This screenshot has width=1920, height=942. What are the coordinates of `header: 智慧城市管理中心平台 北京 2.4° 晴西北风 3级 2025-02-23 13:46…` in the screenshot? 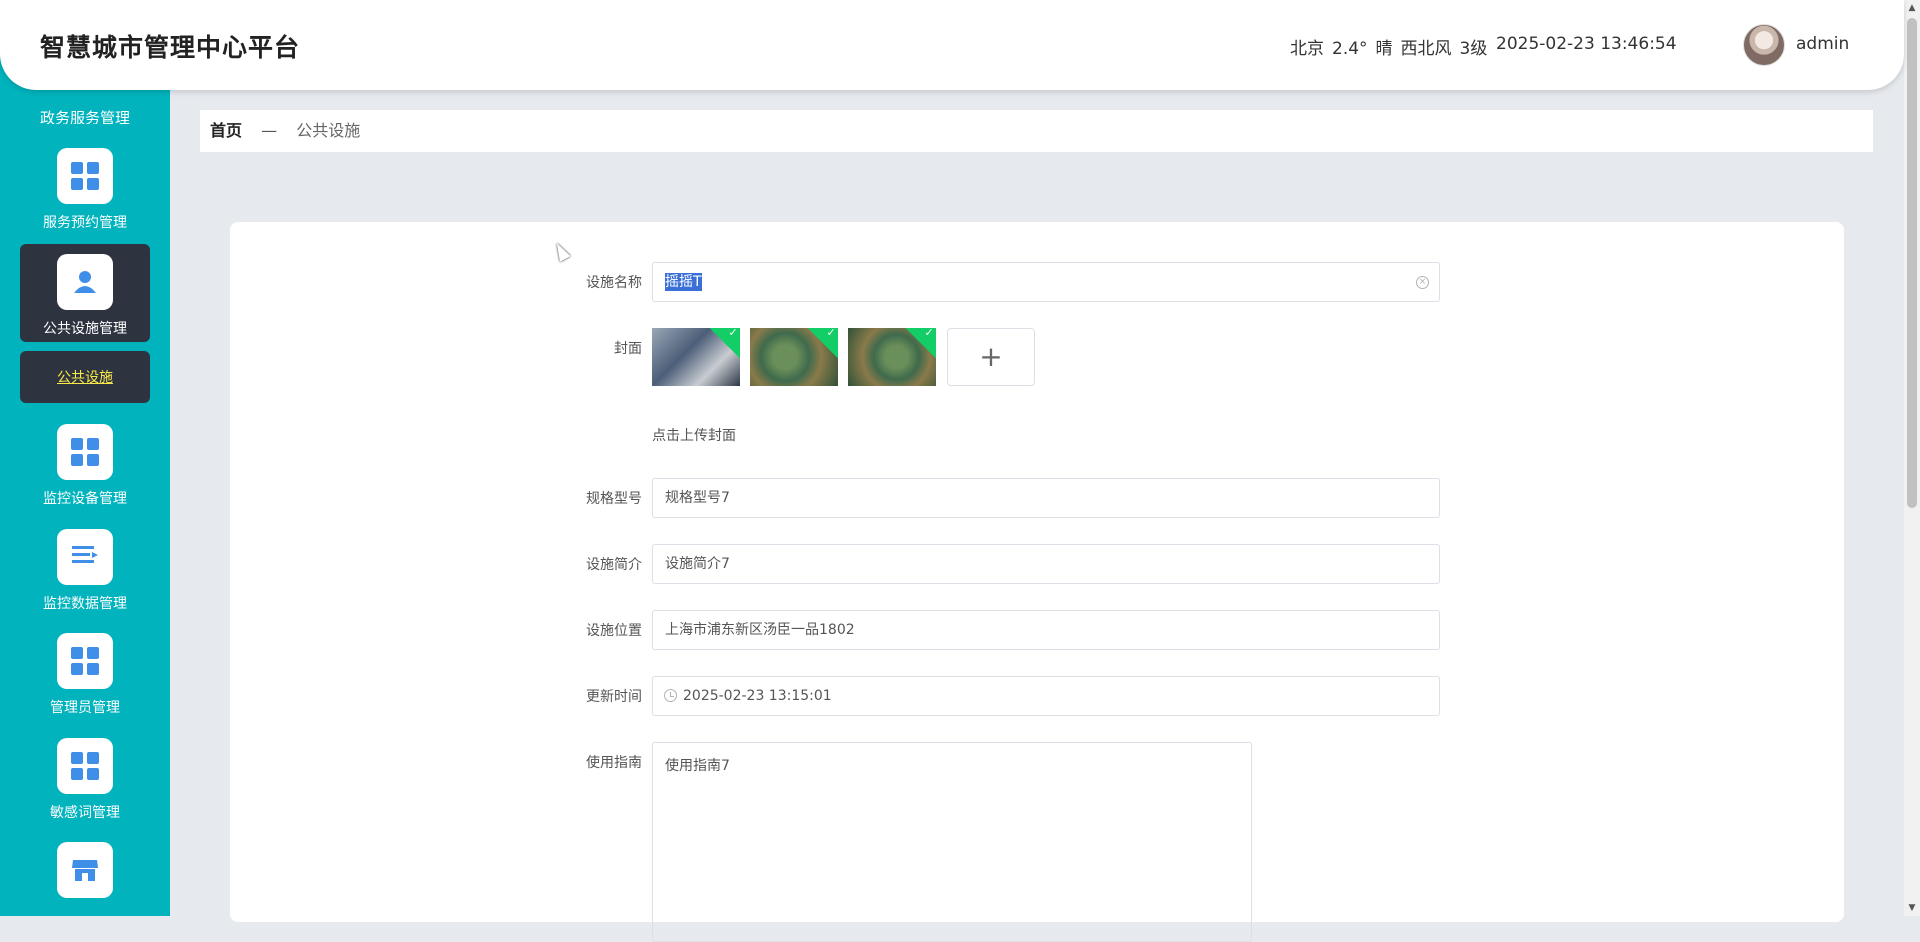 It's located at (952, 45).